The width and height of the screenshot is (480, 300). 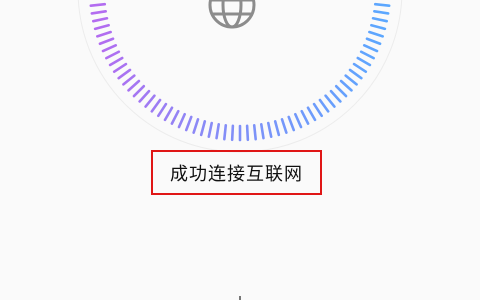 I want to click on home-indicator, so click(x=240, y=298).